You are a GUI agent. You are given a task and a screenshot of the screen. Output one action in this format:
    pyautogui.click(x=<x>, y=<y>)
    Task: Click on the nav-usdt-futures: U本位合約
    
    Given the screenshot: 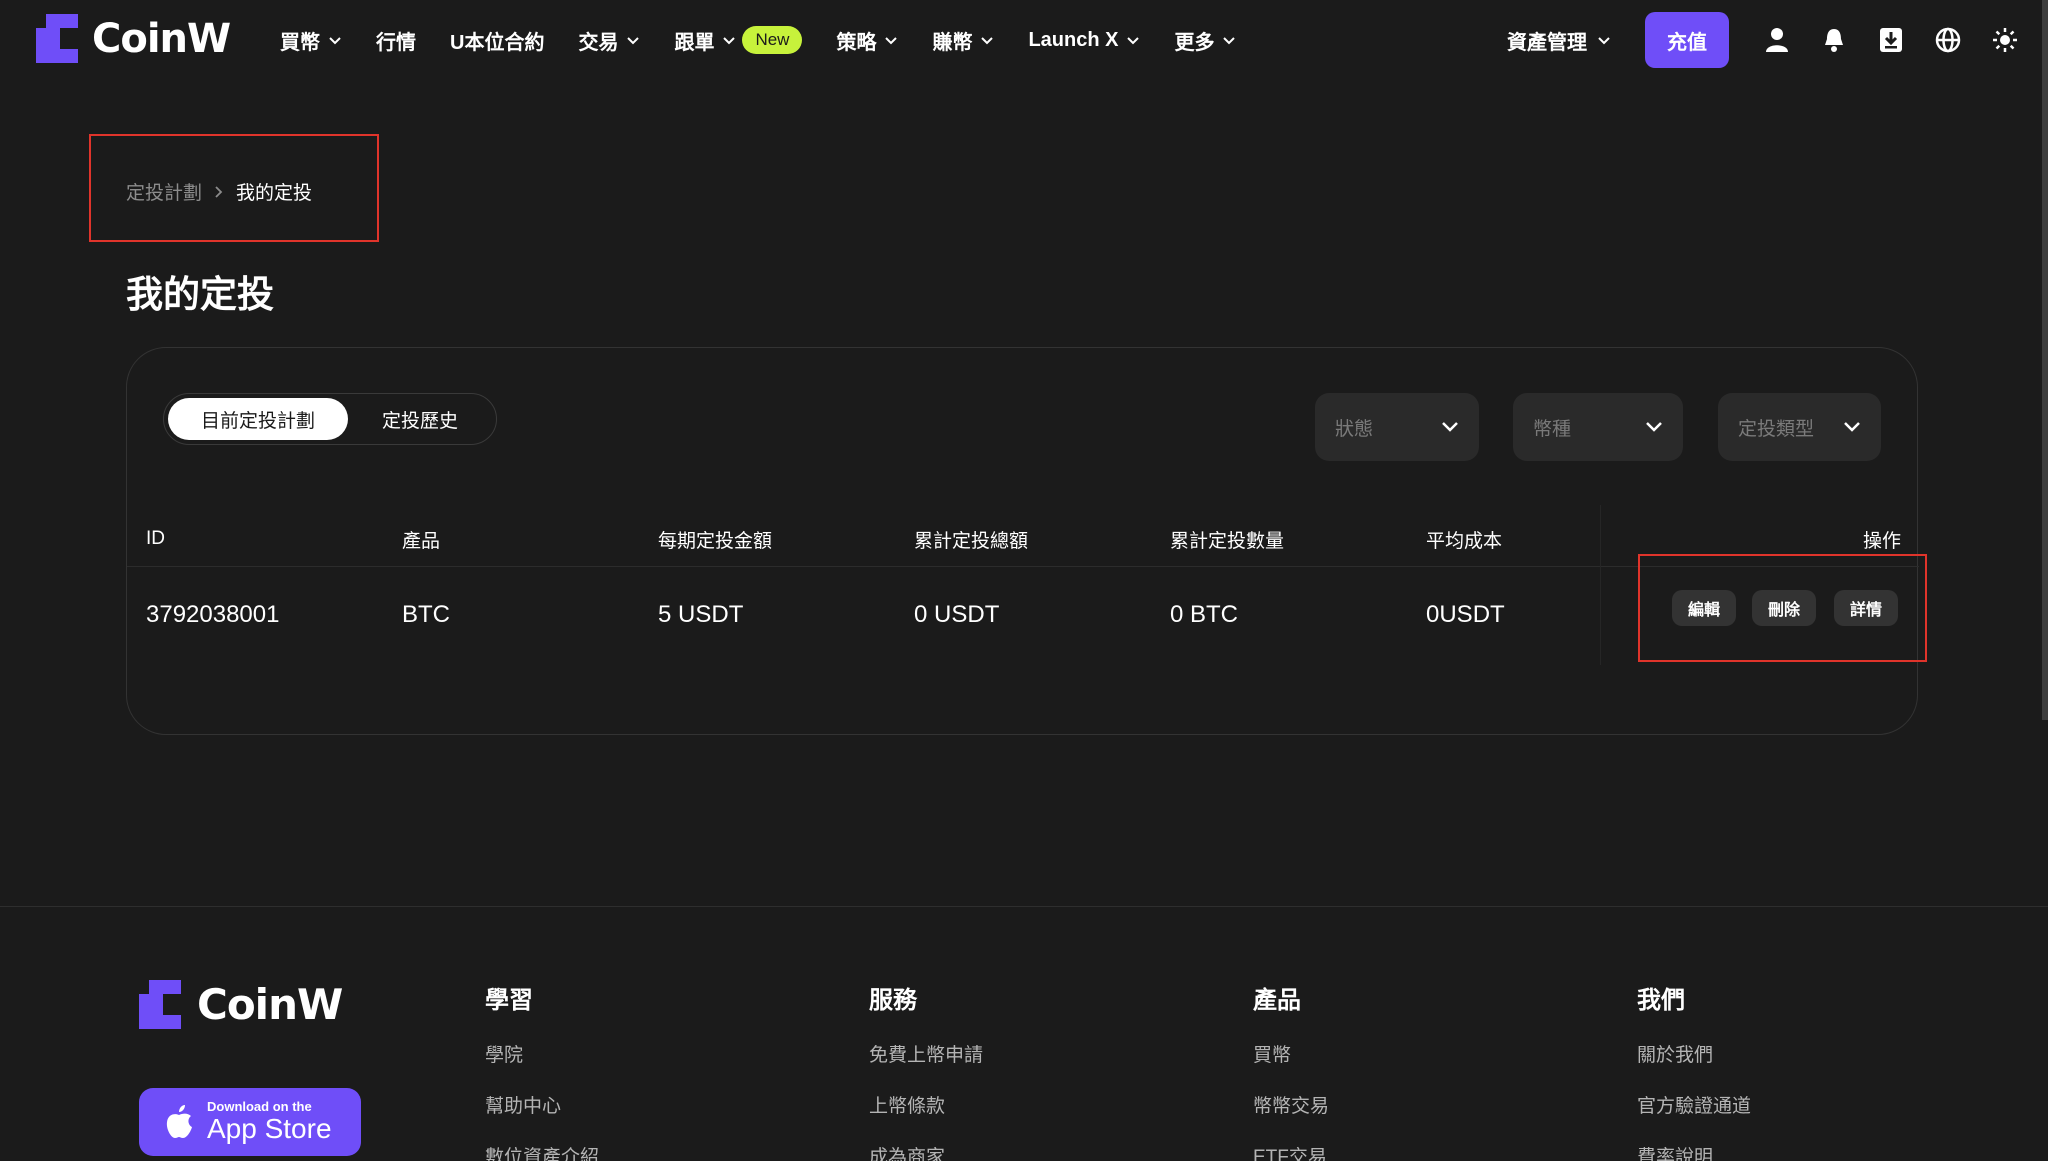 What is the action you would take?
    pyautogui.click(x=497, y=40)
    